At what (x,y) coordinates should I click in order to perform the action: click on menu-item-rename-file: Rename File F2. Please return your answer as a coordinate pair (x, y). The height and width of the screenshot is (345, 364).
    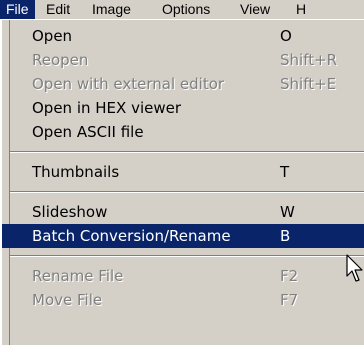
    Looking at the image, I should click on (183, 276).